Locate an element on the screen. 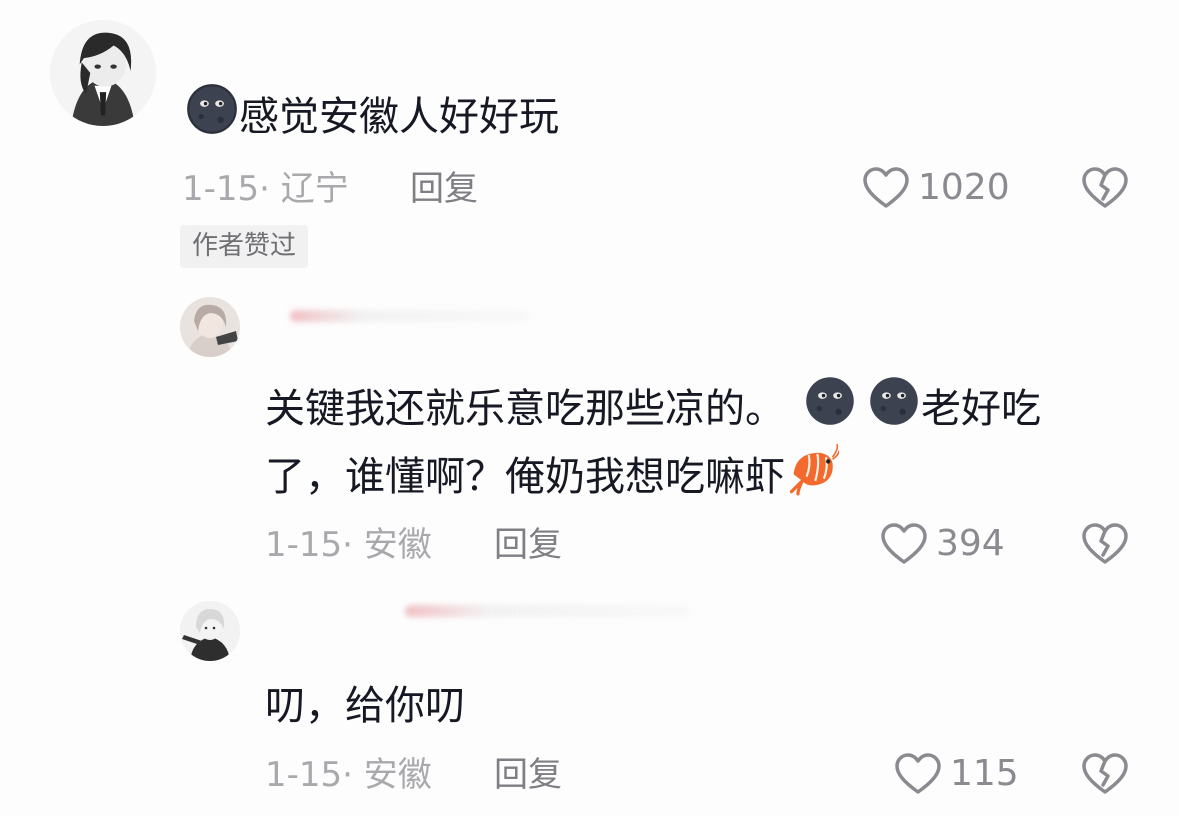 The width and height of the screenshot is (1179, 816). comment-date-location: 1-15· 辽宁 is located at coordinates (265, 189).